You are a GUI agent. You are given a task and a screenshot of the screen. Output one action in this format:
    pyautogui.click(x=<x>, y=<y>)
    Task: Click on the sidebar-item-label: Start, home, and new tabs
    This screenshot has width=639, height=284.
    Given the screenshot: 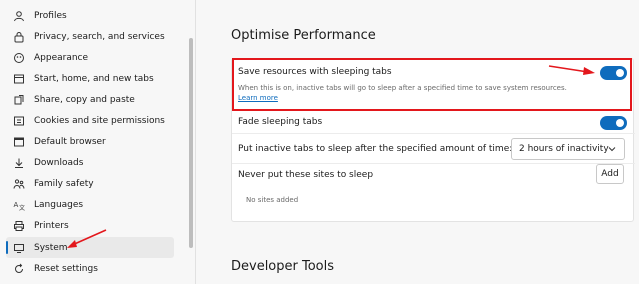 What is the action you would take?
    pyautogui.click(x=94, y=78)
    